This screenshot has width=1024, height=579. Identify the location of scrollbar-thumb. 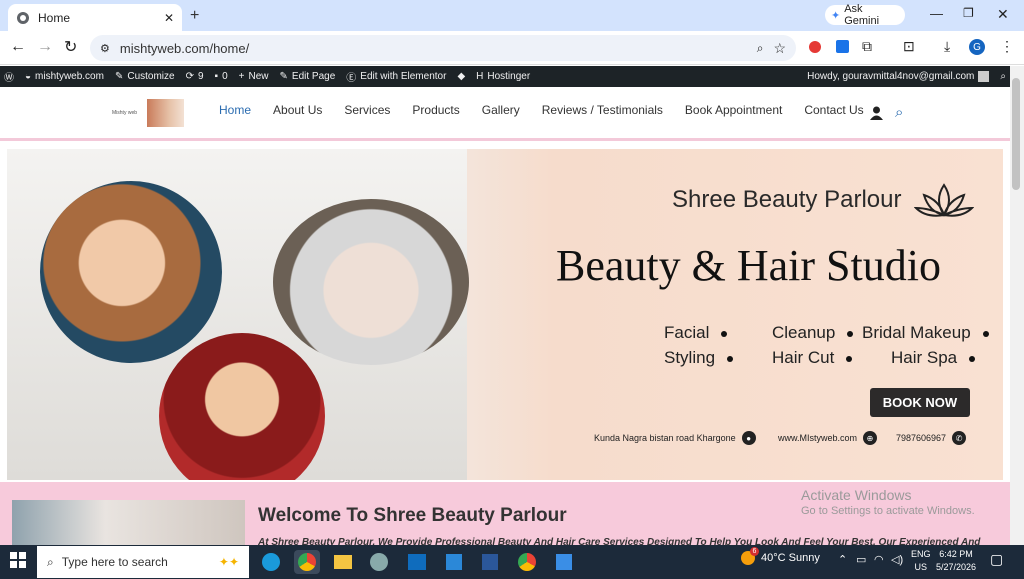
(1016, 134).